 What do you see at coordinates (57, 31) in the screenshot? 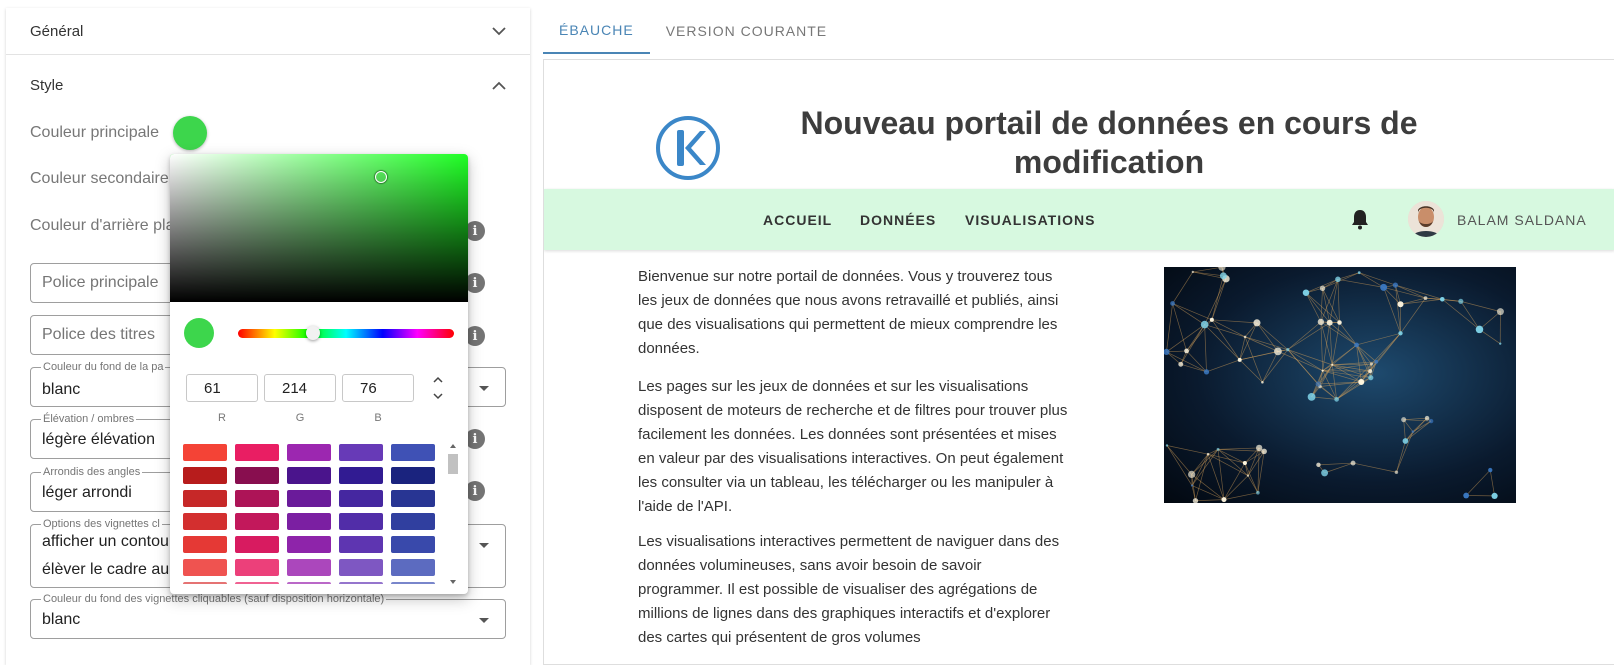
I see `general-section-title: Général` at bounding box center [57, 31].